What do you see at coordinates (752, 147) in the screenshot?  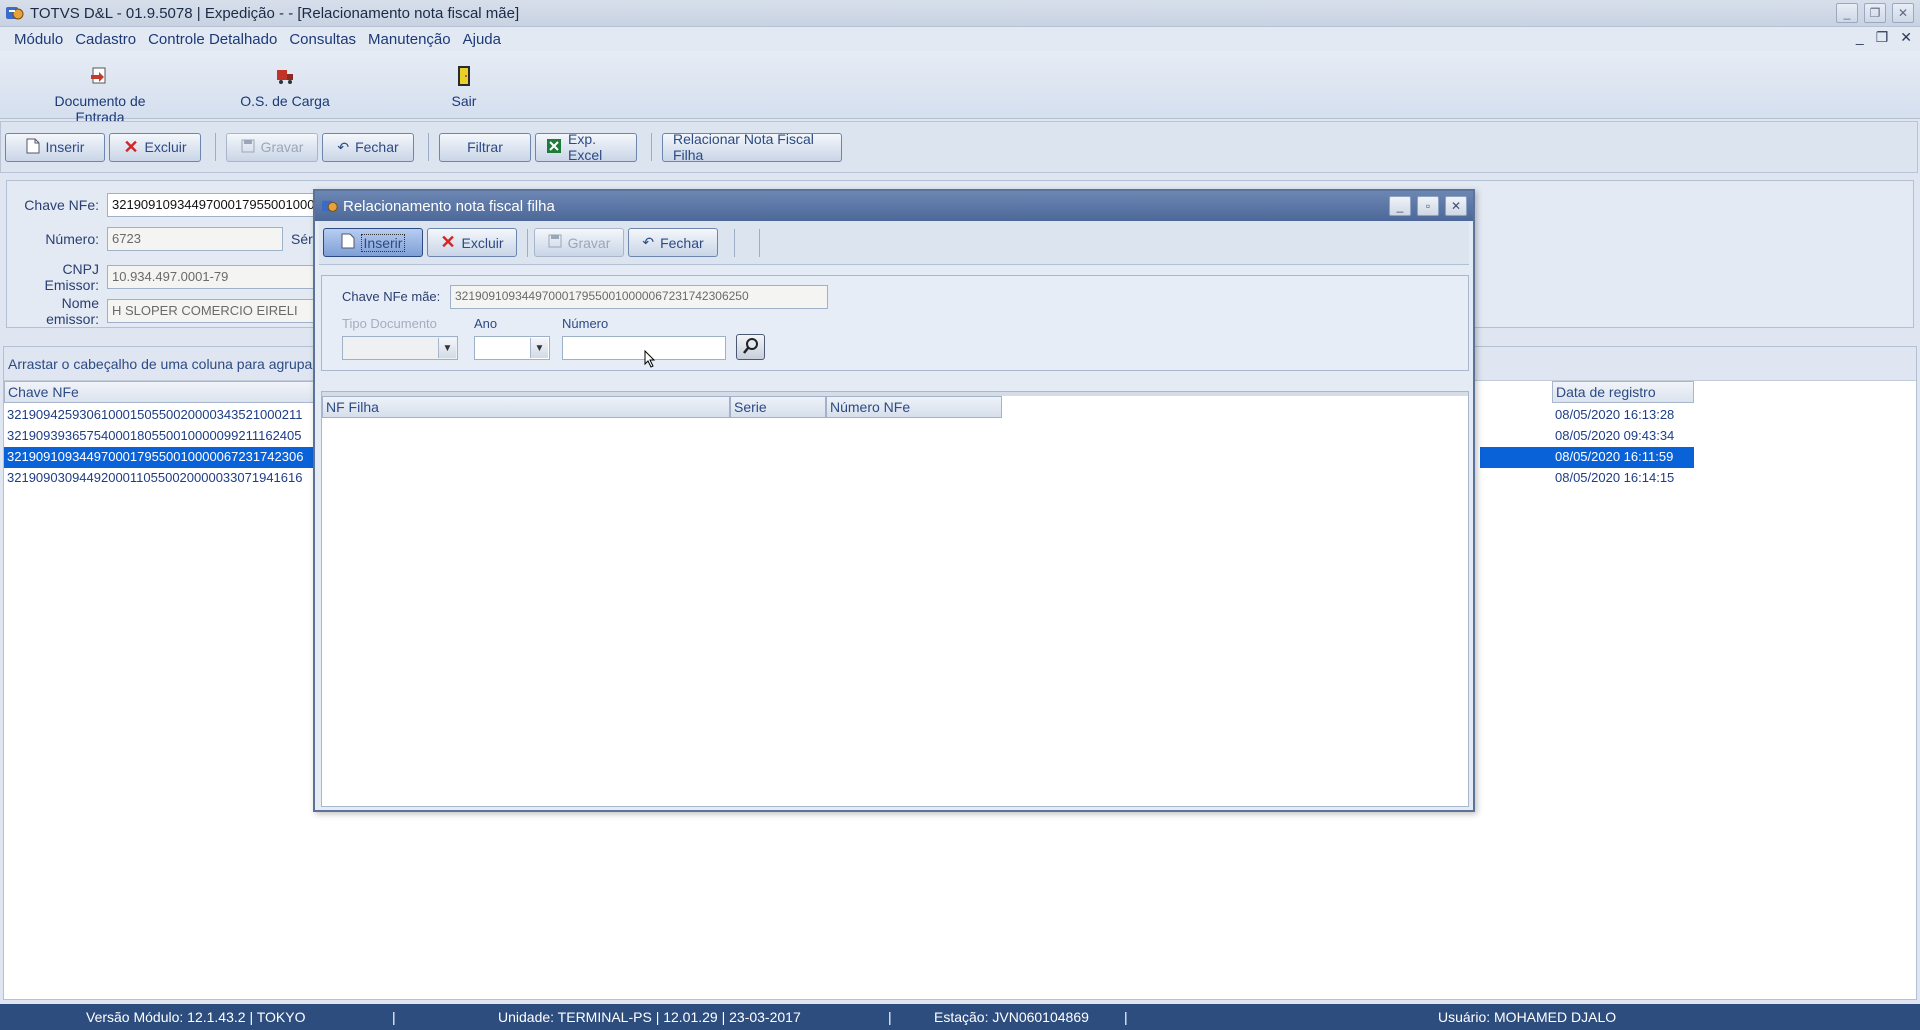 I see `relate-child-invoice-button: Relacionar Nota Fiscal Filha` at bounding box center [752, 147].